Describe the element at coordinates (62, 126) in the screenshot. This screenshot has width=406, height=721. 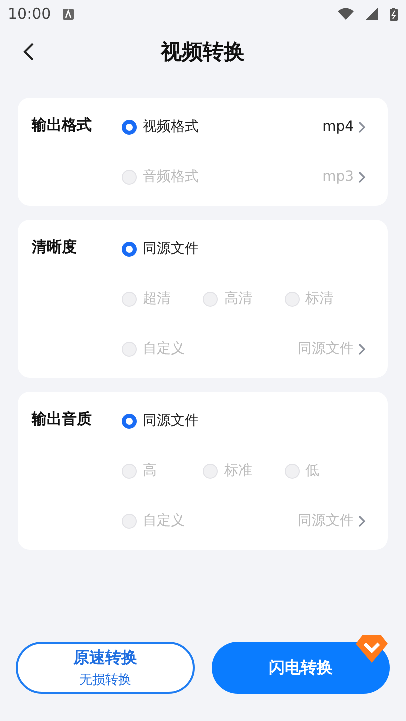
I see `section-title: 输出格式` at that location.